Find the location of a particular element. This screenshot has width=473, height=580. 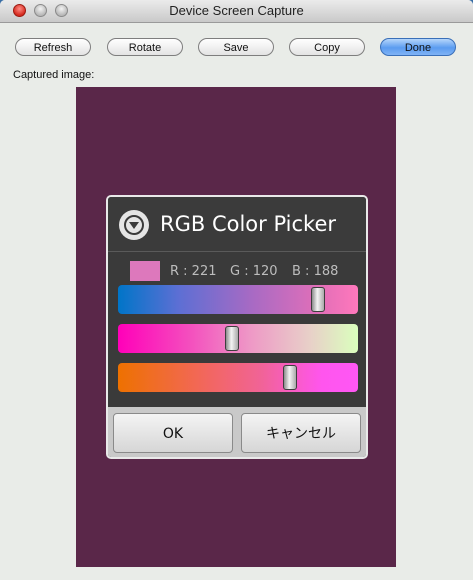

dialog-header: RGB Color Picker is located at coordinates (237, 224).